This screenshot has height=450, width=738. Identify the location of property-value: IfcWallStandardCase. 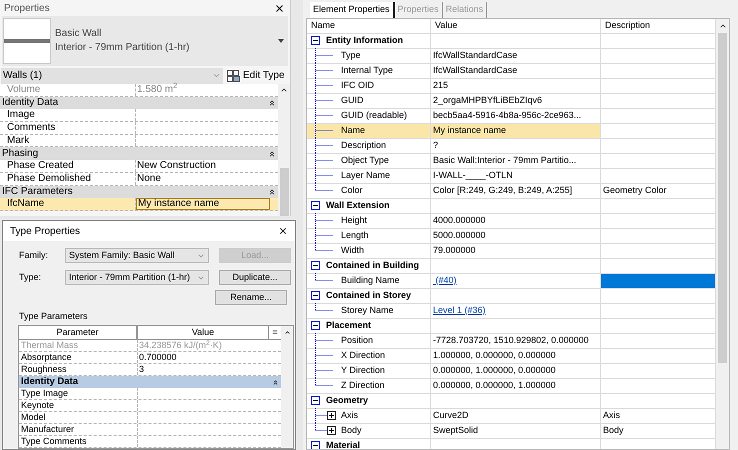
(475, 55).